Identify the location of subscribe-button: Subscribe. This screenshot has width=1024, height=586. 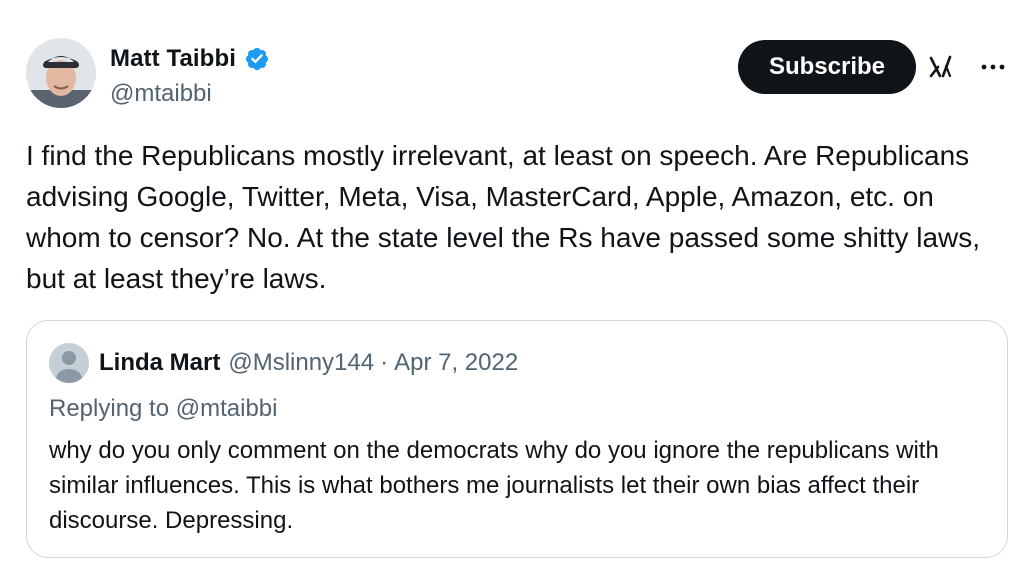
(827, 67).